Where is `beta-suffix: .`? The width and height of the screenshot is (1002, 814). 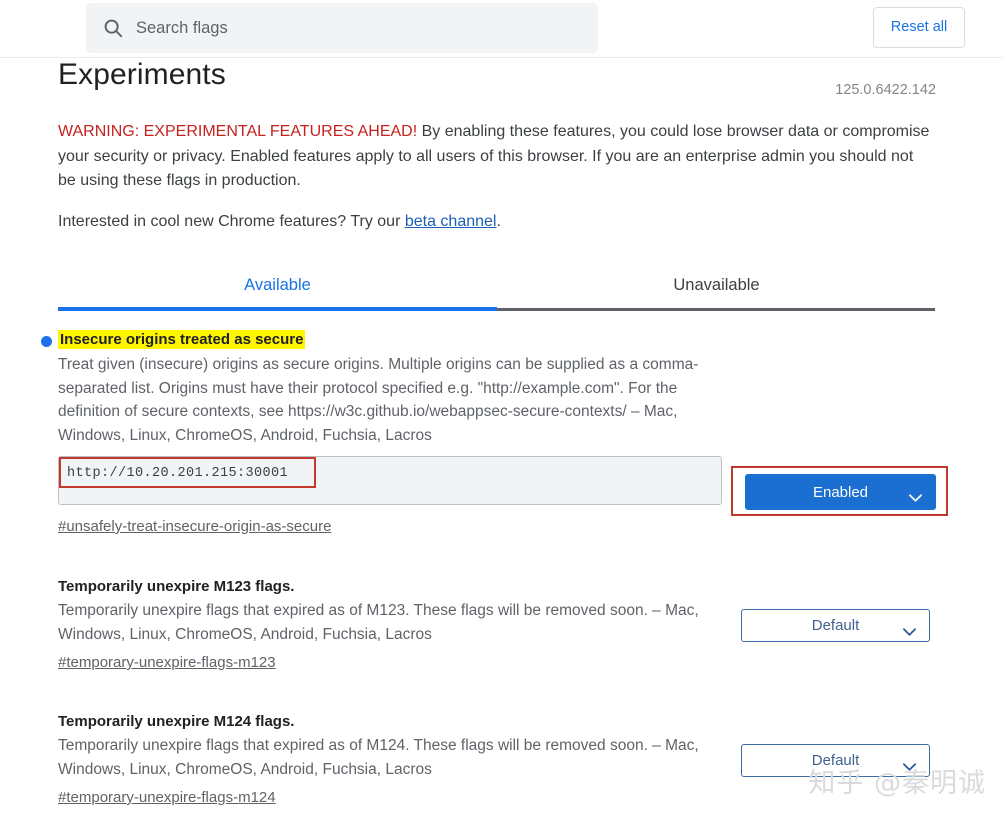 beta-suffix: . is located at coordinates (498, 221).